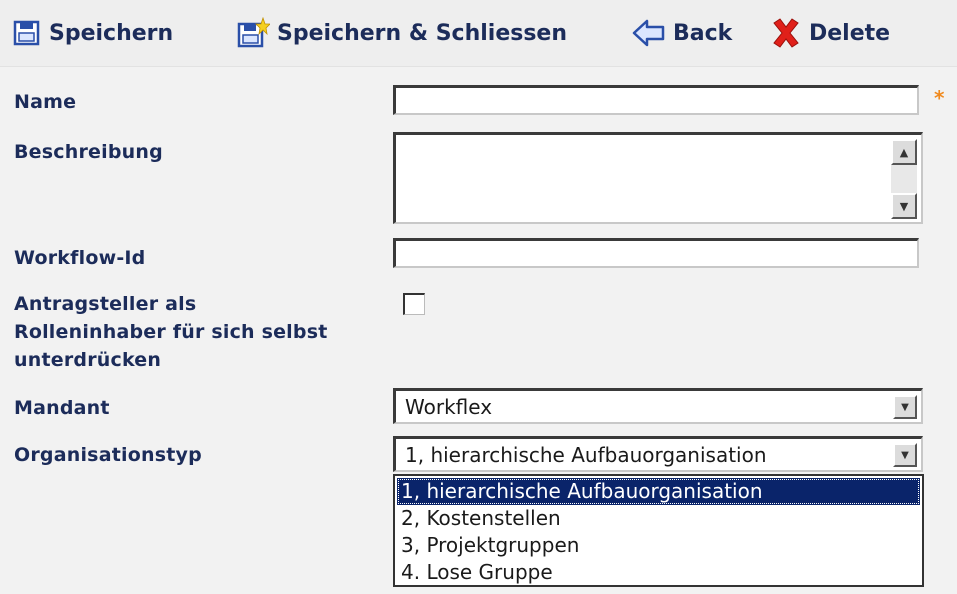  What do you see at coordinates (658, 406) in the screenshot?
I see `mandant-select: Workflex ▼` at bounding box center [658, 406].